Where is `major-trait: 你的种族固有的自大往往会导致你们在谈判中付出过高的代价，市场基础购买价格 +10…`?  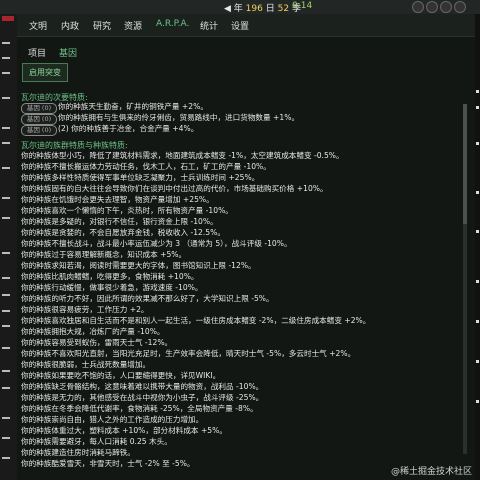 major-trait: 你的种族固有的自大往往会导致你们在谈判中付出过高的代价，市场基础购买价格 +10… is located at coordinates (174, 188).